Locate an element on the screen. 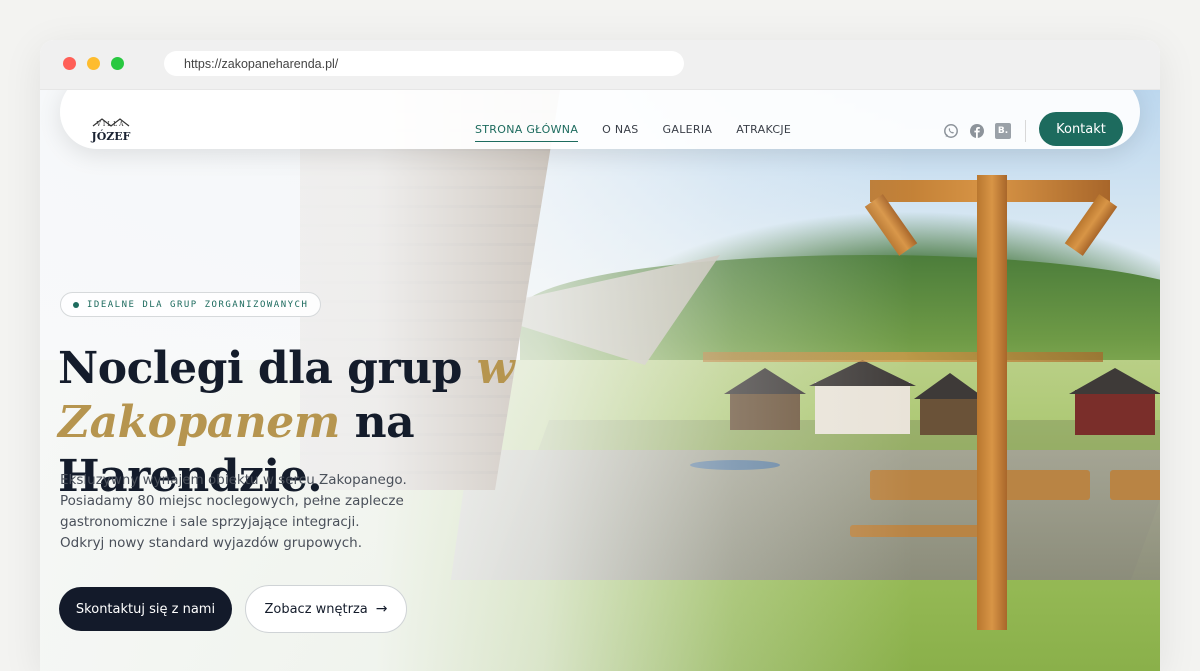  view-interiors-button: Zobacz wnętrza → is located at coordinates (326, 609).